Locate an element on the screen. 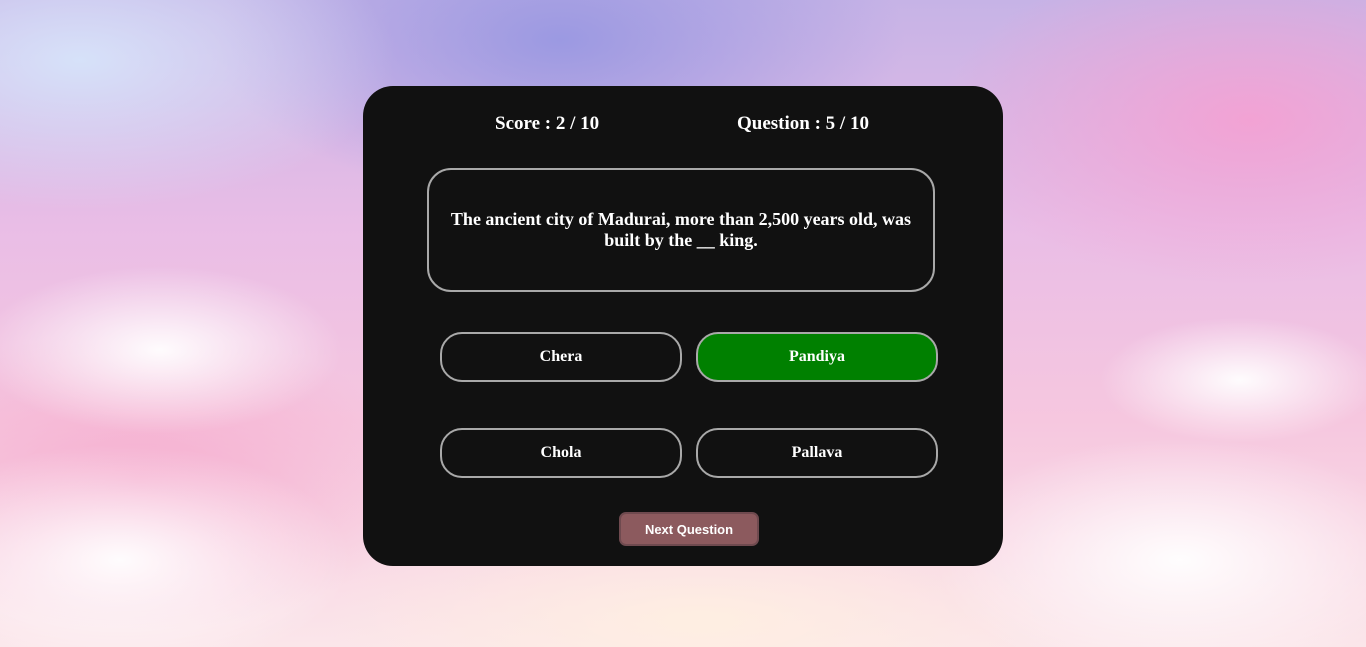  question-counter: Question : 5 / 10 is located at coordinates (803, 123).